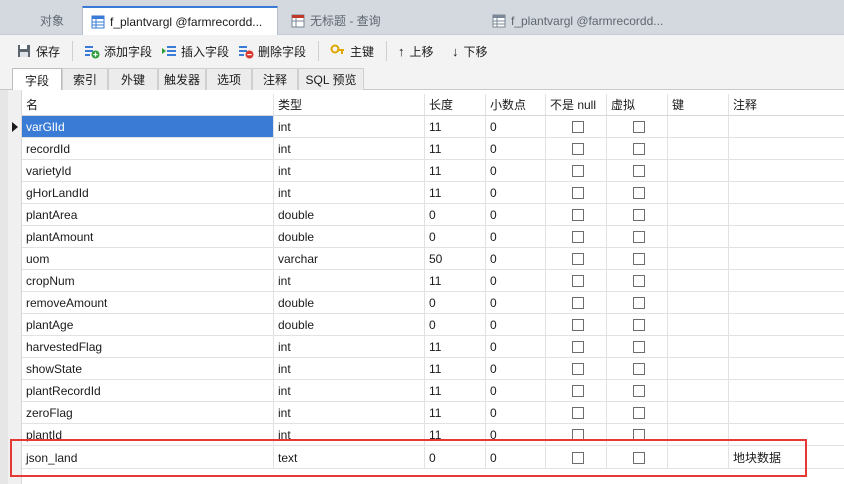 Image resolution: width=844 pixels, height=484 pixels. Describe the element at coordinates (148, 193) in the screenshot. I see `field-name-cell: gHorLandId` at that location.